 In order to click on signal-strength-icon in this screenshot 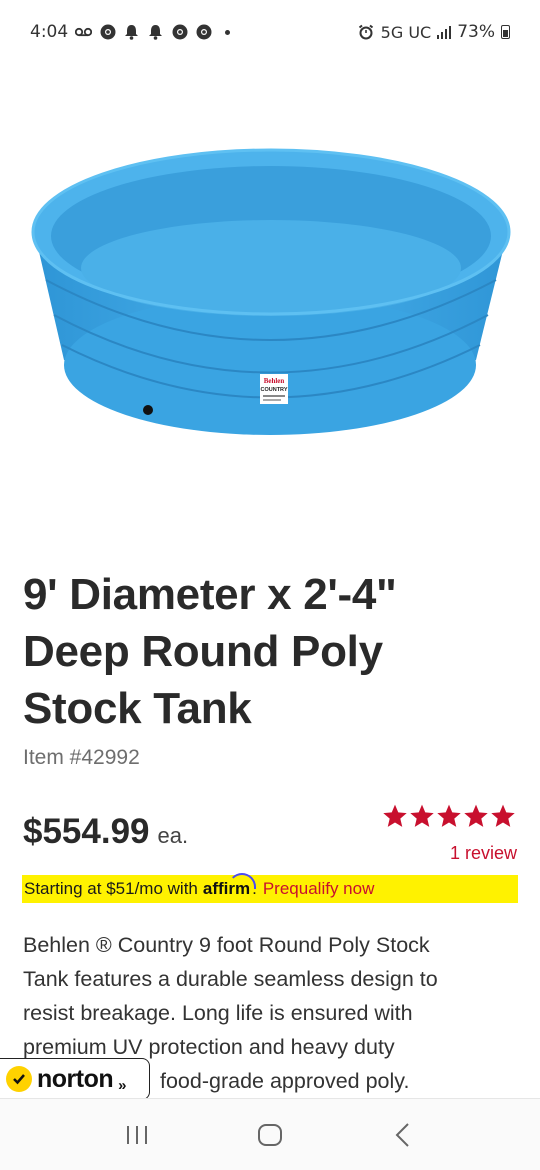, I will do `click(444, 32)`.